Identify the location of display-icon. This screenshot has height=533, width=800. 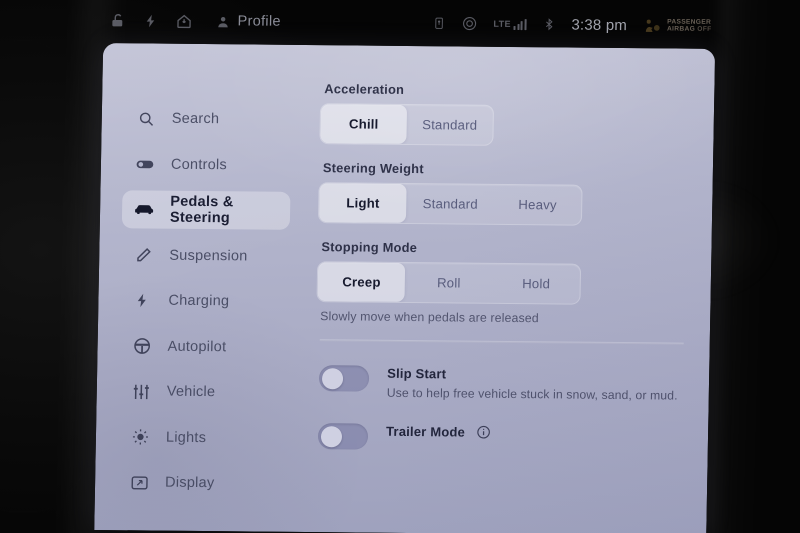
(139, 482).